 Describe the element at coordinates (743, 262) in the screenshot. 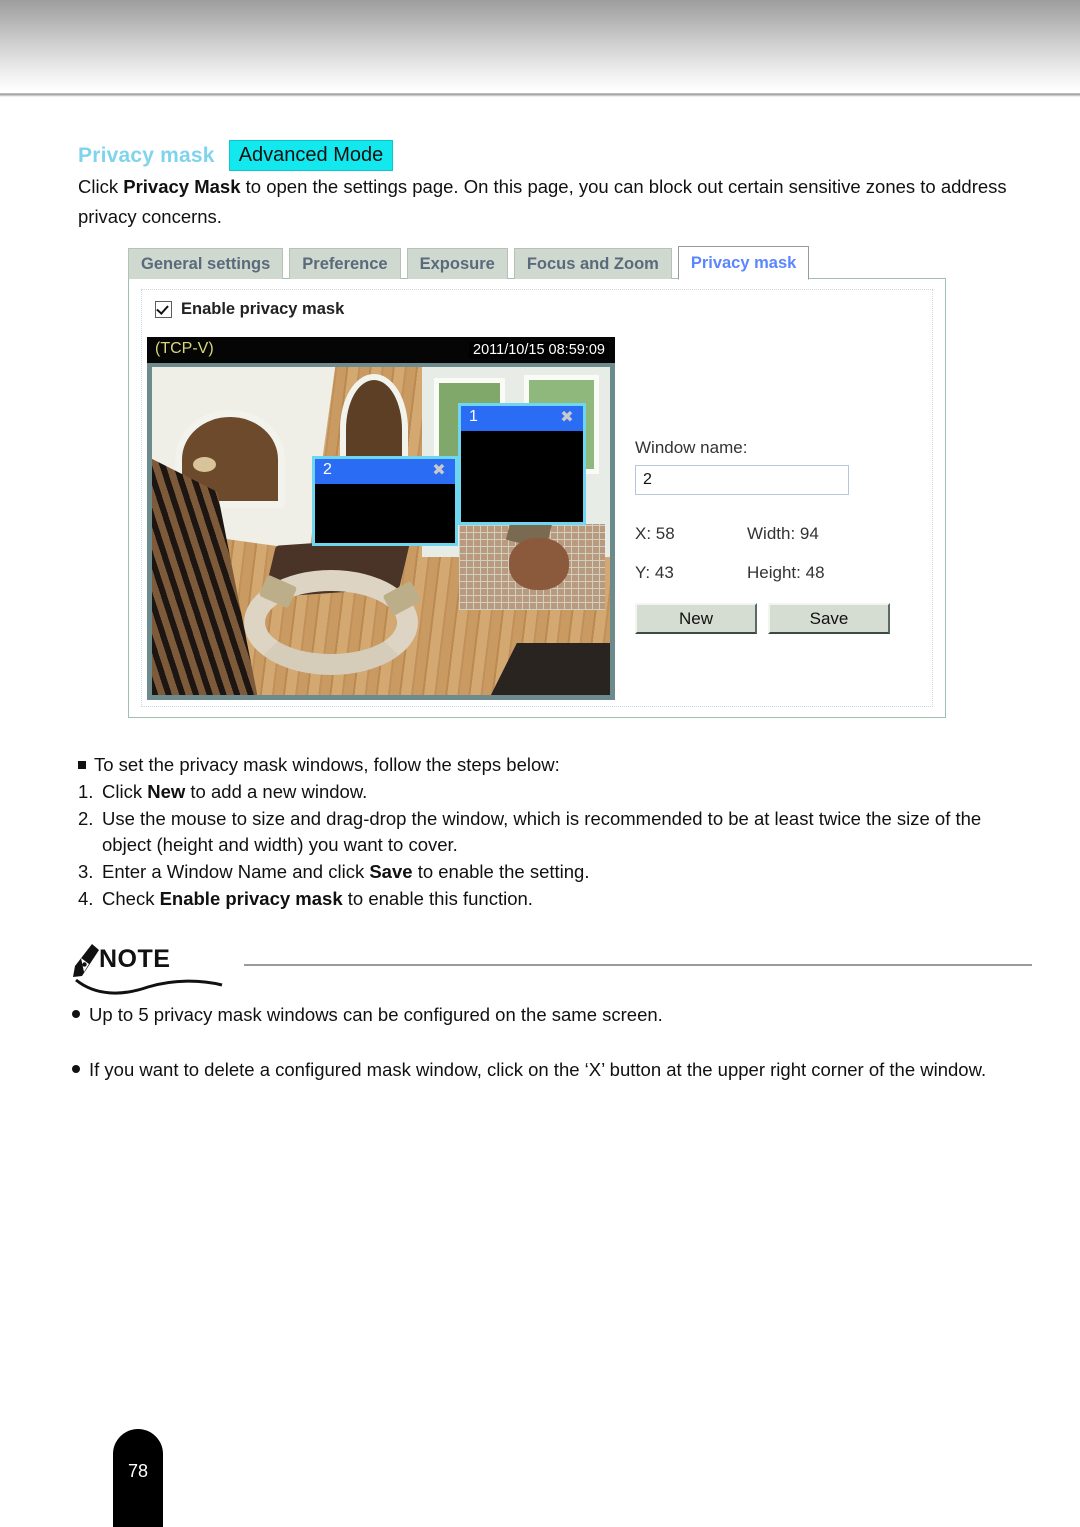

I see `tab-privacy-mask: Privacy mask` at that location.